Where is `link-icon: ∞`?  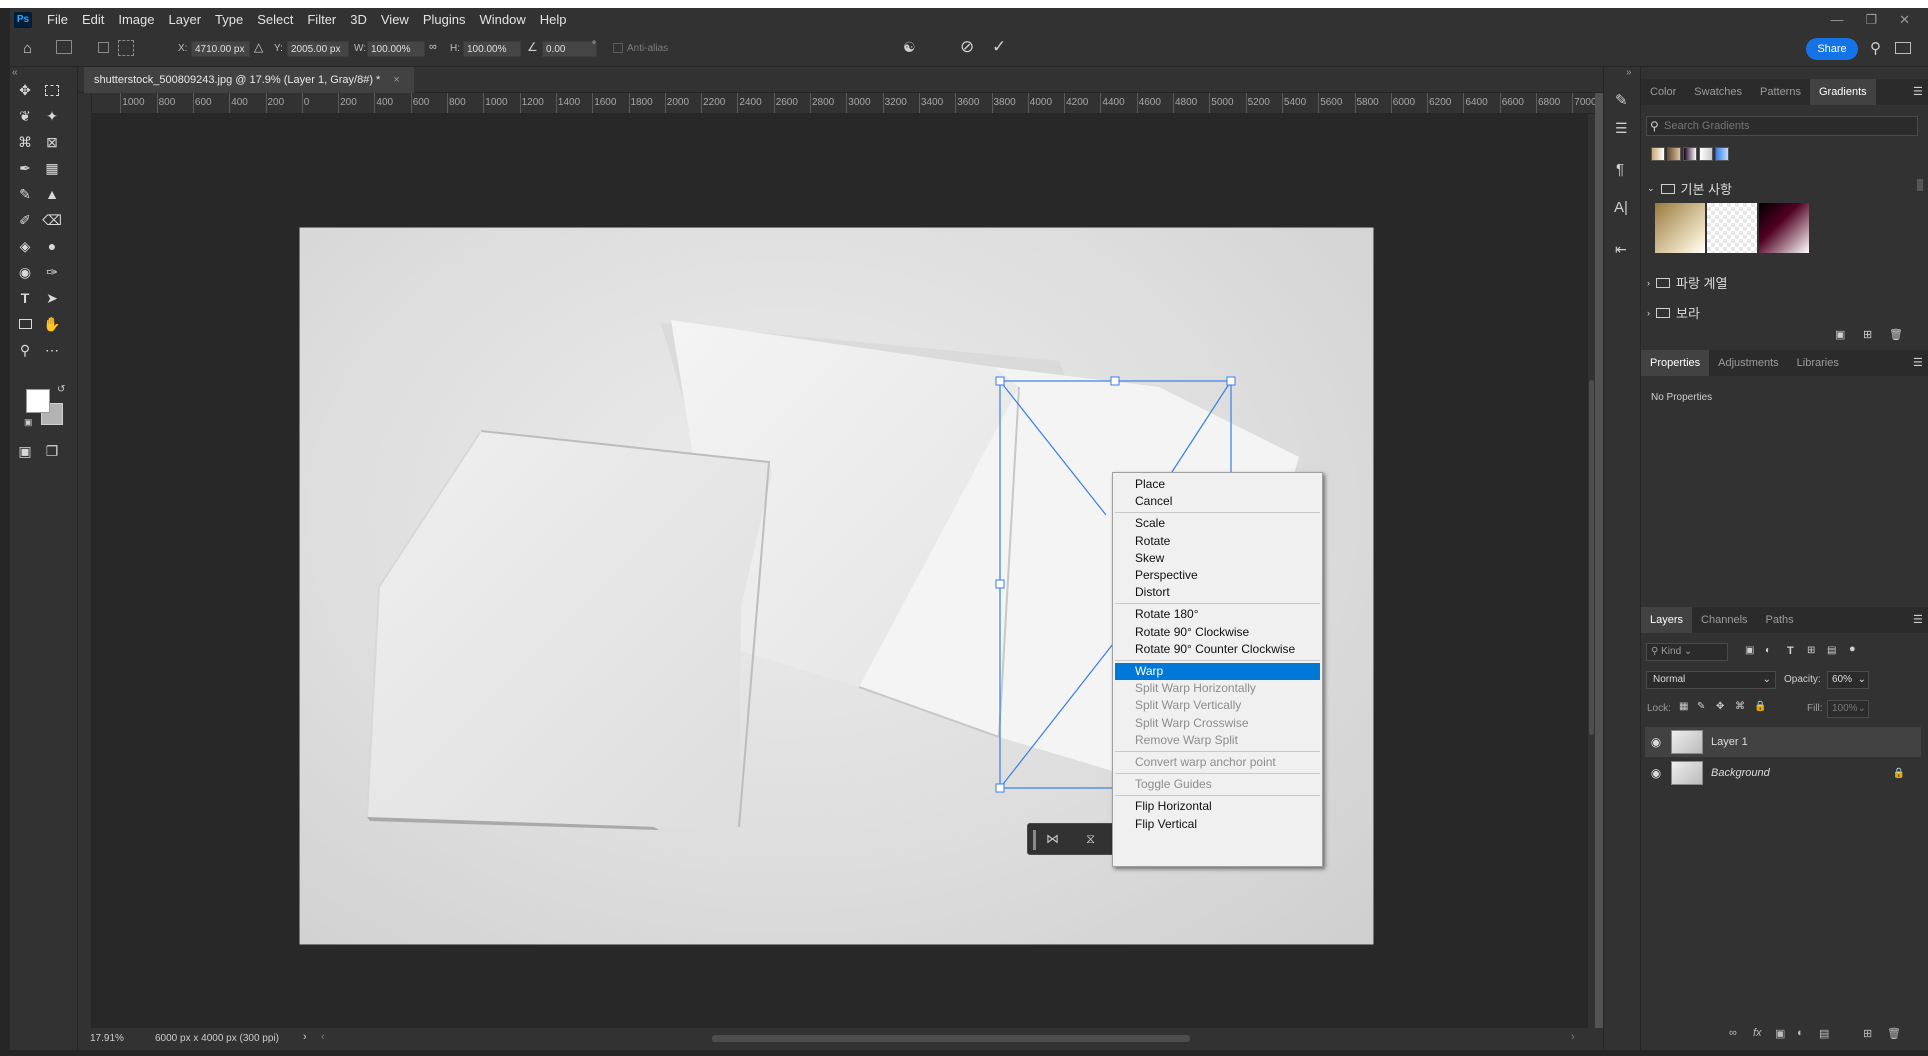 link-icon: ∞ is located at coordinates (433, 47).